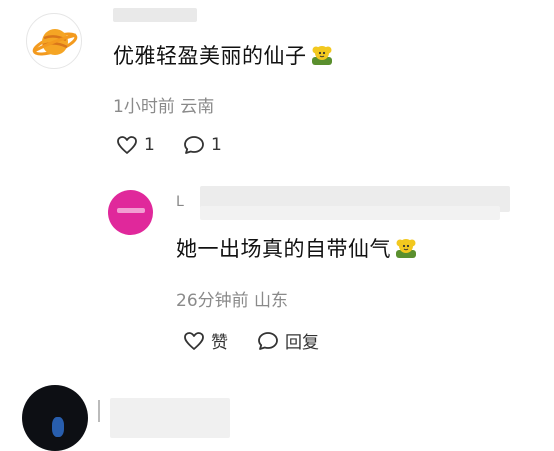 The height and width of the screenshot is (451, 554). Describe the element at coordinates (283, 249) in the screenshot. I see `reply-text-content: 她一出场真的自带仙气` at that location.